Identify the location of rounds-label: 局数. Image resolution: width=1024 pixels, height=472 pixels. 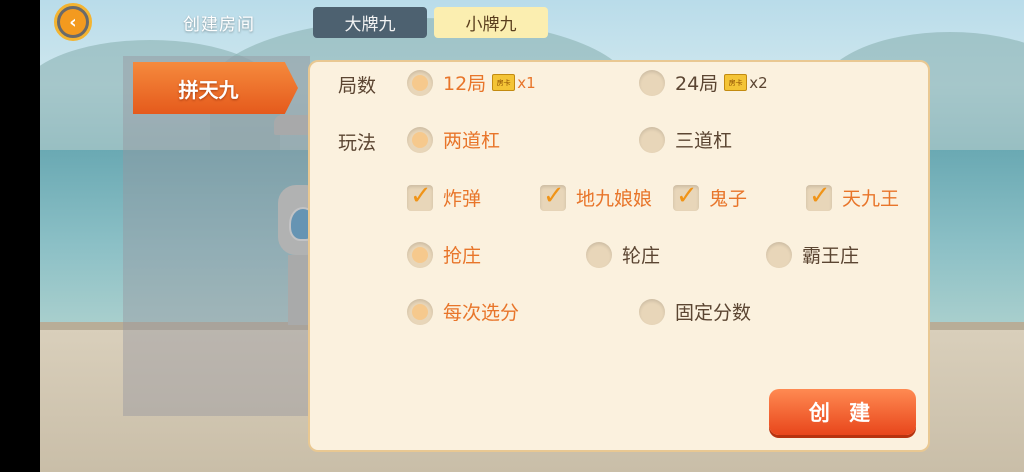
(357, 86).